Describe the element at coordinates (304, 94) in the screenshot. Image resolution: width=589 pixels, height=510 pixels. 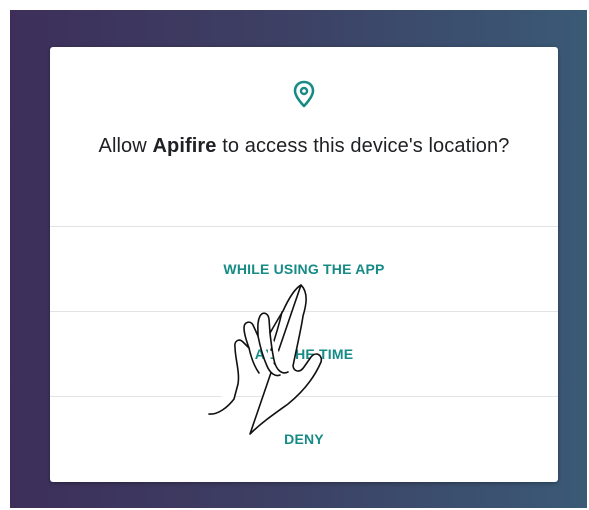
I see `location-pin-icon` at that location.